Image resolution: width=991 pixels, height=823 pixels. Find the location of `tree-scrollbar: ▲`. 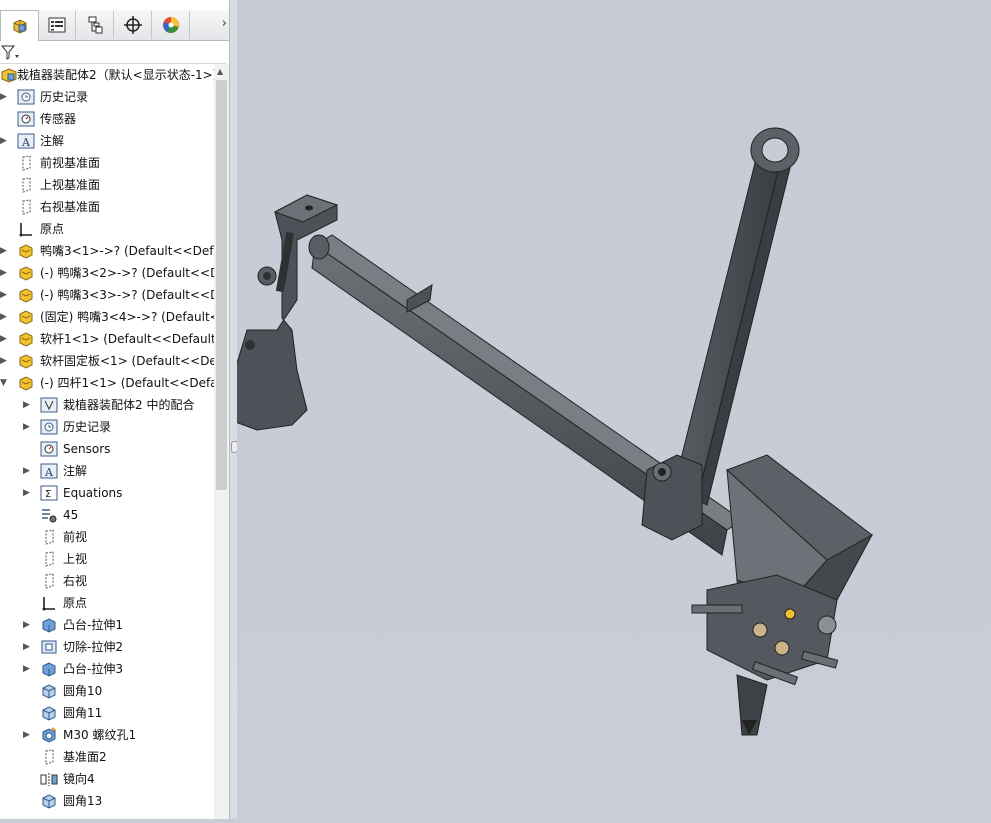

tree-scrollbar: ▲ is located at coordinates (221, 441).